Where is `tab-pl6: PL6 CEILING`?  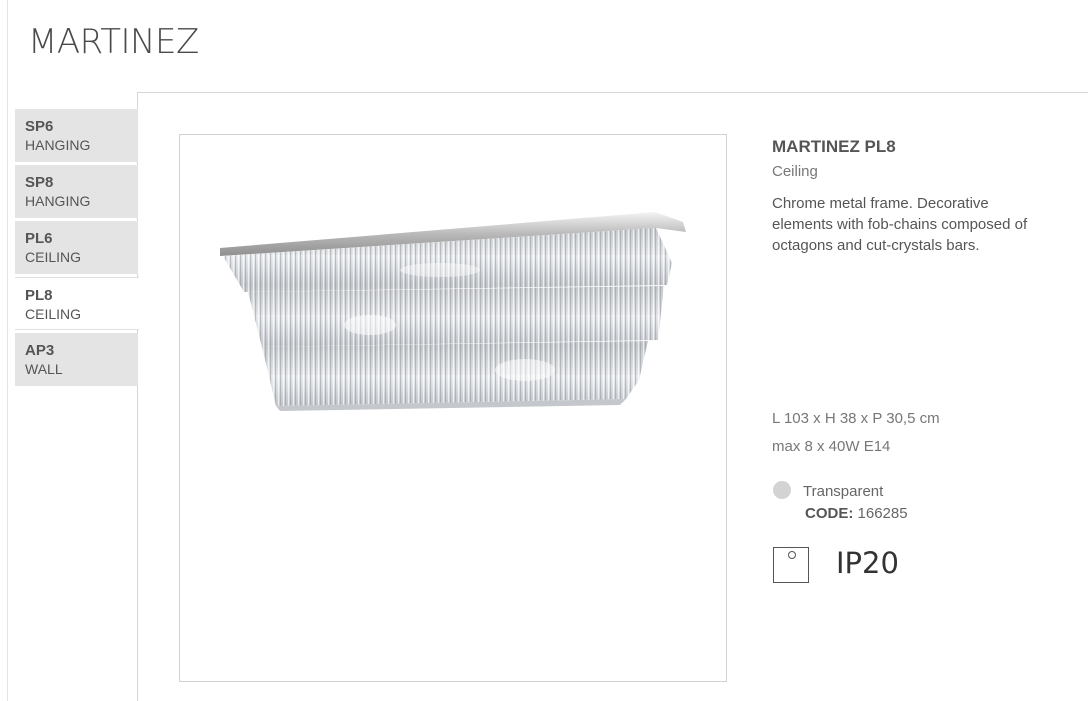 tab-pl6: PL6 CEILING is located at coordinates (76, 247).